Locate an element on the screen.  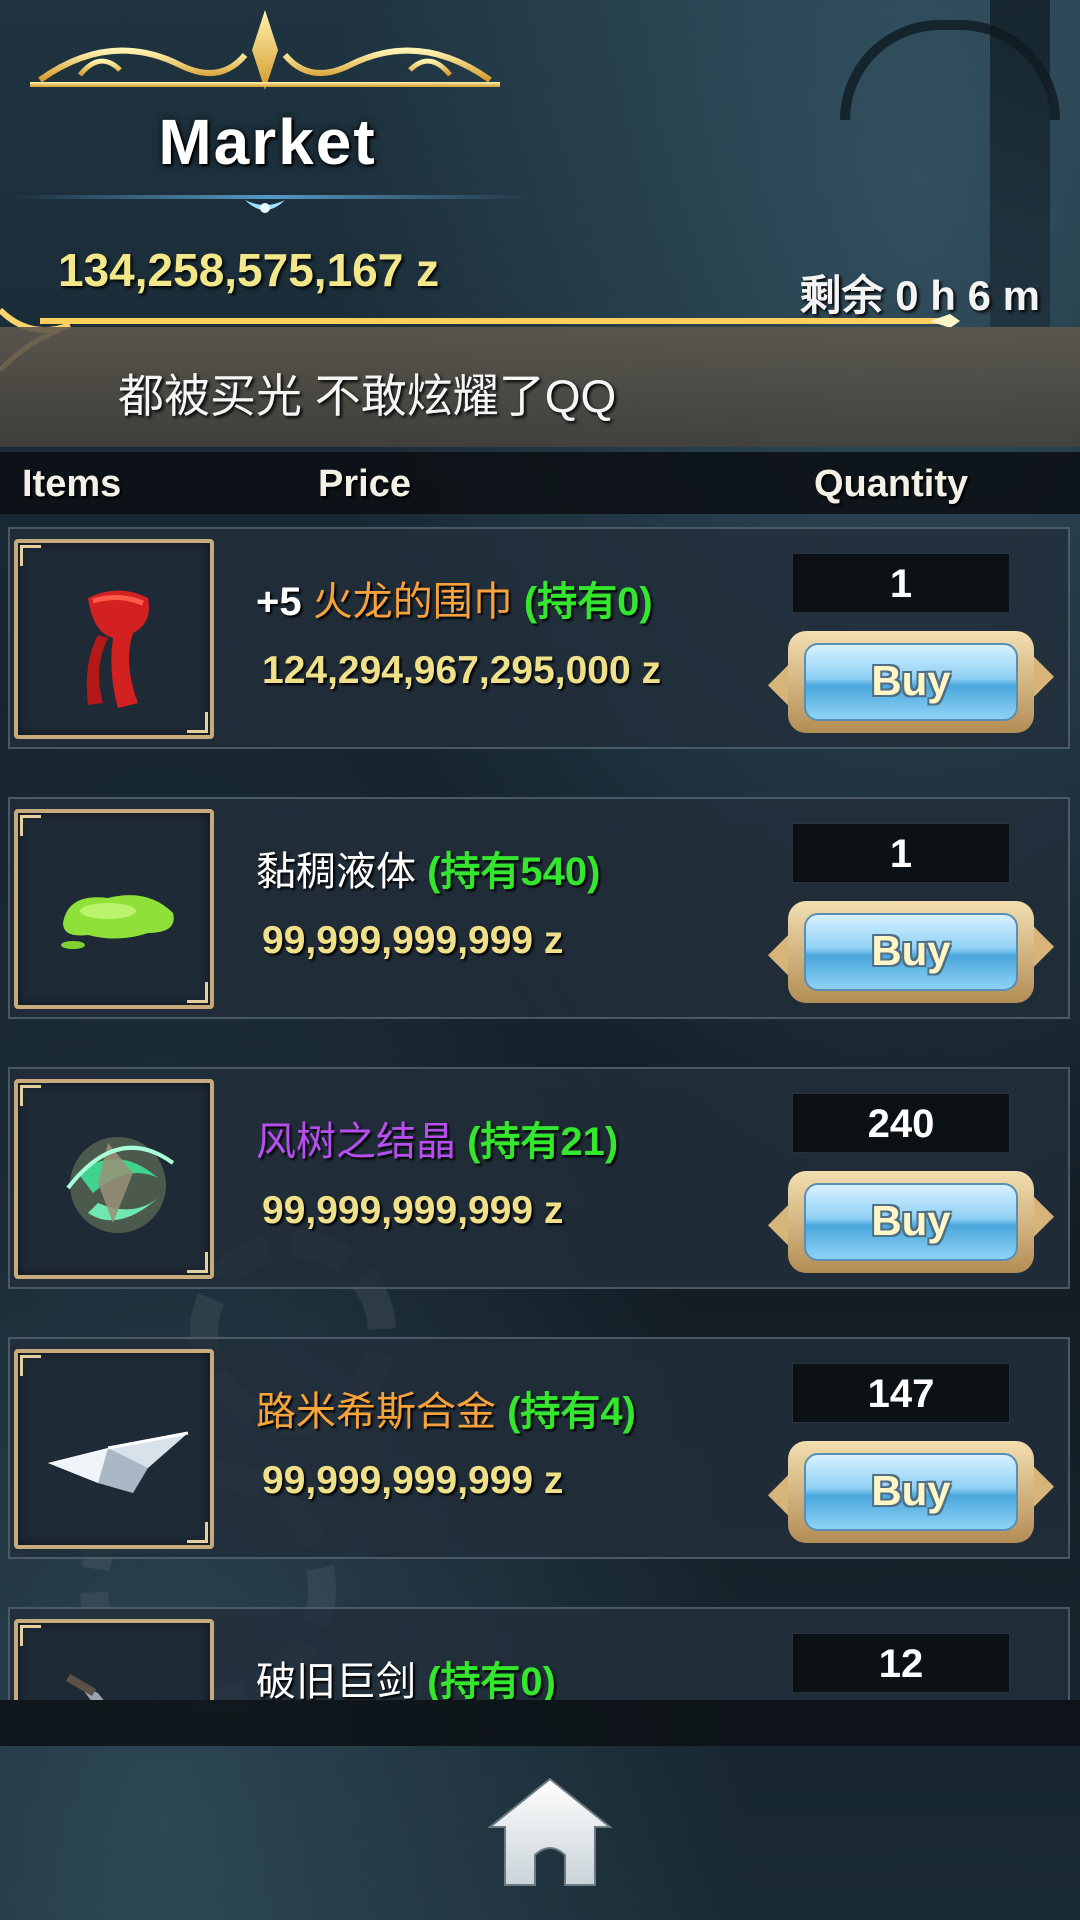
red-scarf-icon is located at coordinates (117, 649).